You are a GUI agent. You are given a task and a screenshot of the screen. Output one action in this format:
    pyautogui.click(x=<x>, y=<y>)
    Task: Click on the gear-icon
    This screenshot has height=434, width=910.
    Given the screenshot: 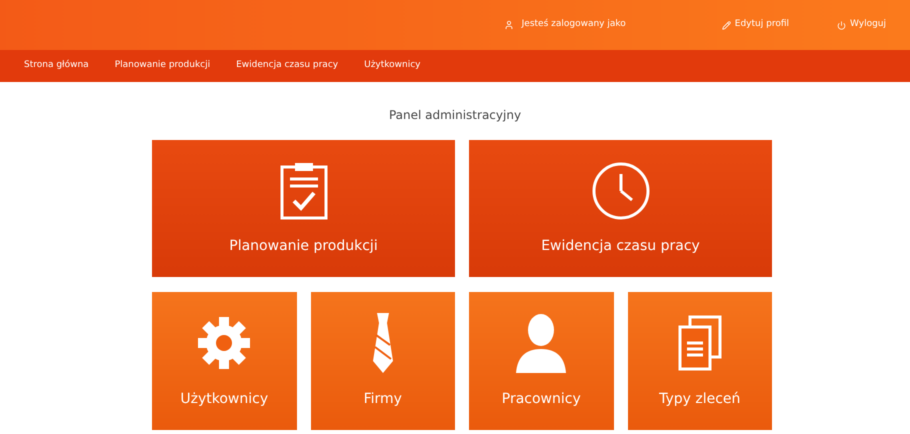 What is the action you would take?
    pyautogui.click(x=224, y=343)
    